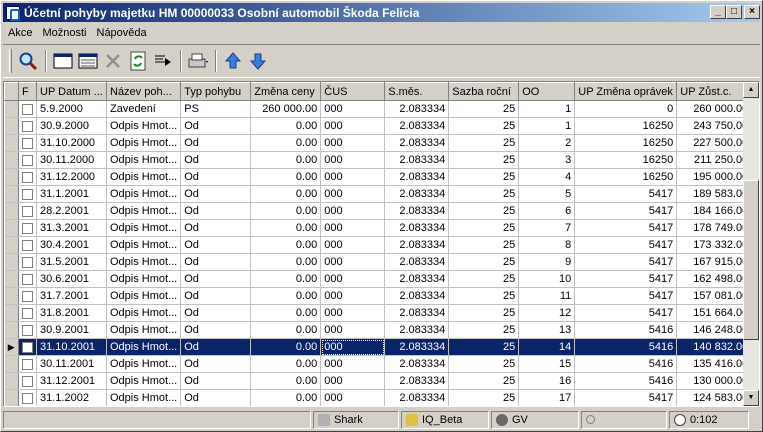 This screenshot has height=432, width=763. Describe the element at coordinates (547, 126) in the screenshot. I see `col-oo-cell: 1` at that location.